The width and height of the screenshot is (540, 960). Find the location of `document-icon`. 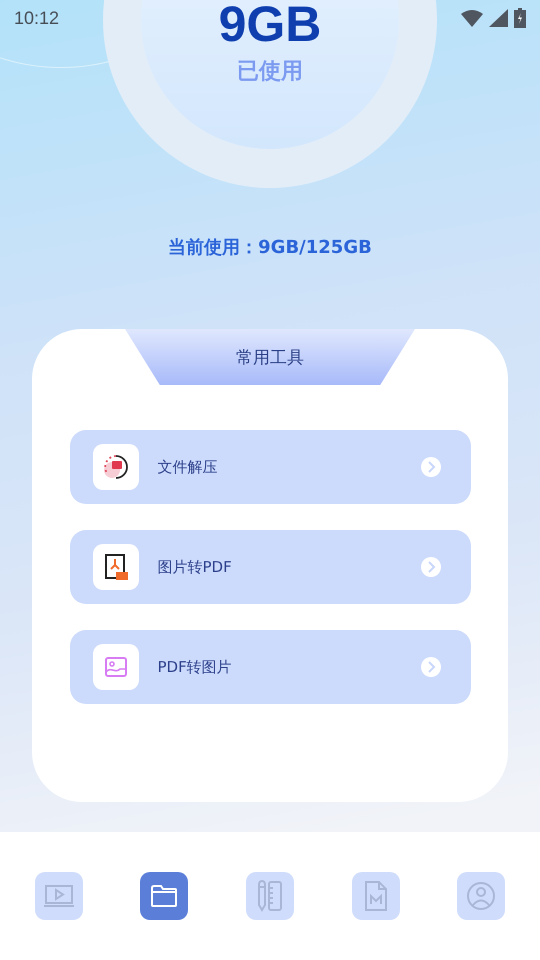

document-icon is located at coordinates (376, 896).